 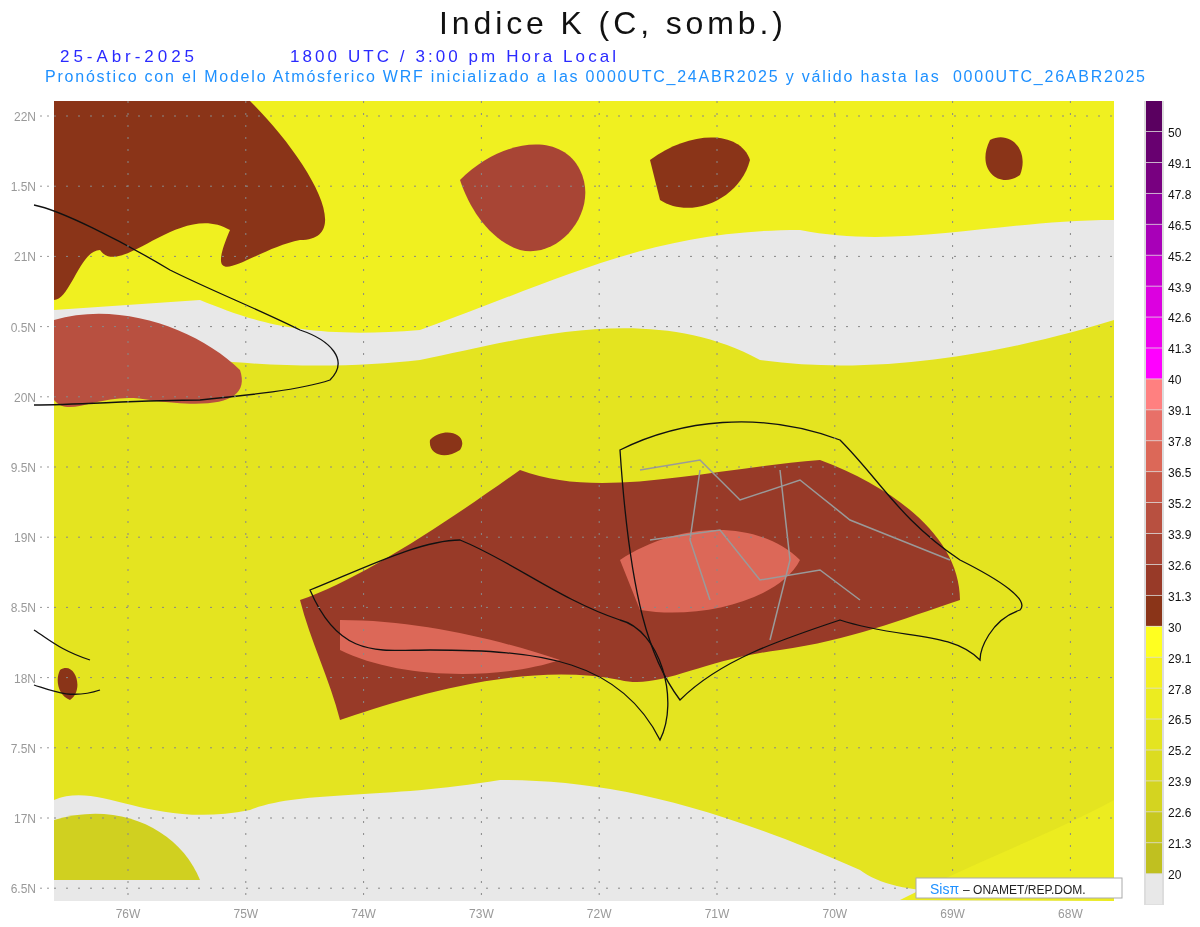 I want to click on latitude-label: 0.5N, so click(x=23, y=327).